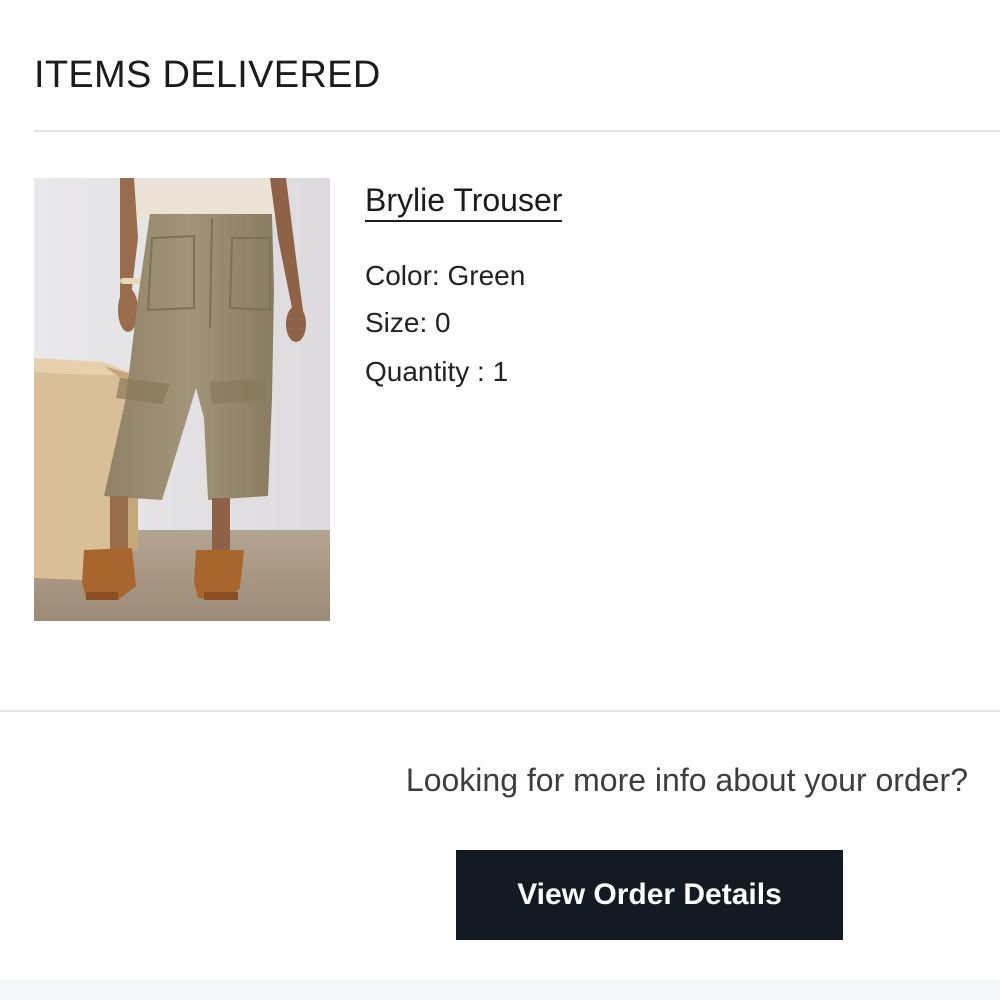 The width and height of the screenshot is (1000, 1000). Describe the element at coordinates (500, 990) in the screenshot. I see `footer-band` at that location.